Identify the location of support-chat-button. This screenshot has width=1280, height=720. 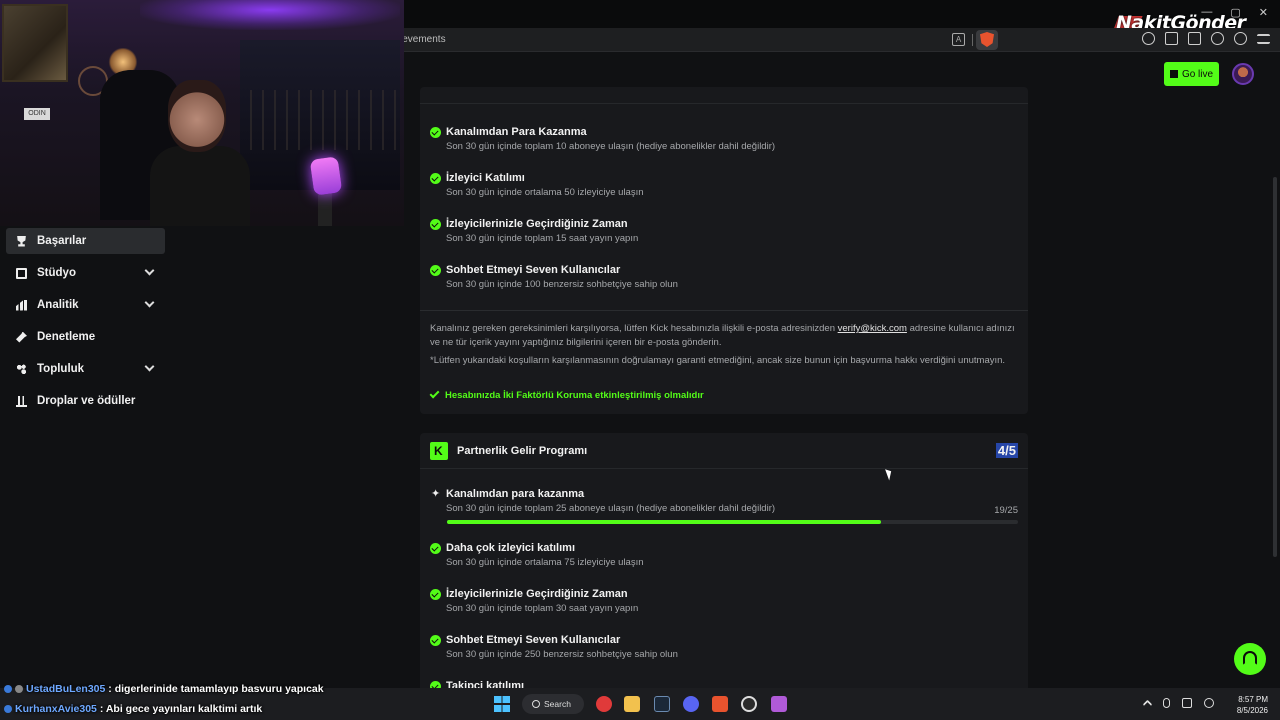
(1250, 659).